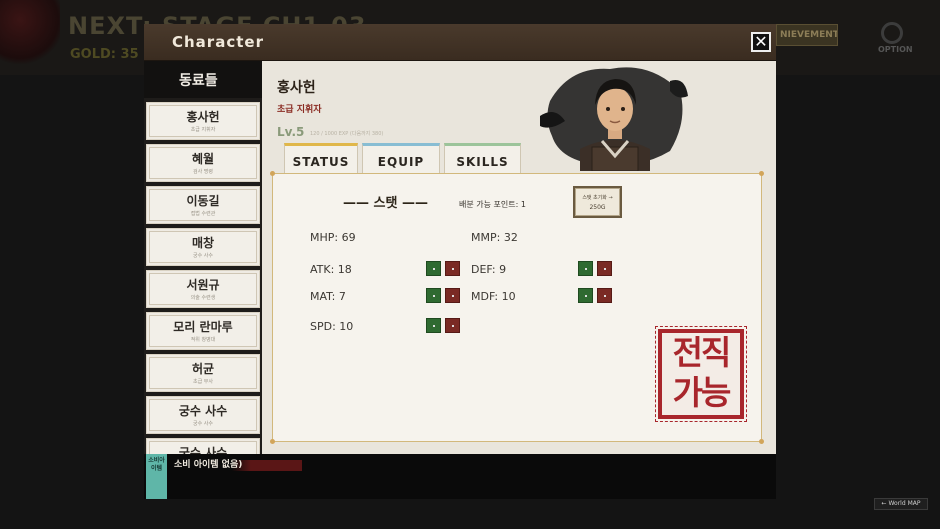 The height and width of the screenshot is (529, 940). Describe the element at coordinates (333, 237) in the screenshot. I see `stat-mhp: MHP: 69` at that location.